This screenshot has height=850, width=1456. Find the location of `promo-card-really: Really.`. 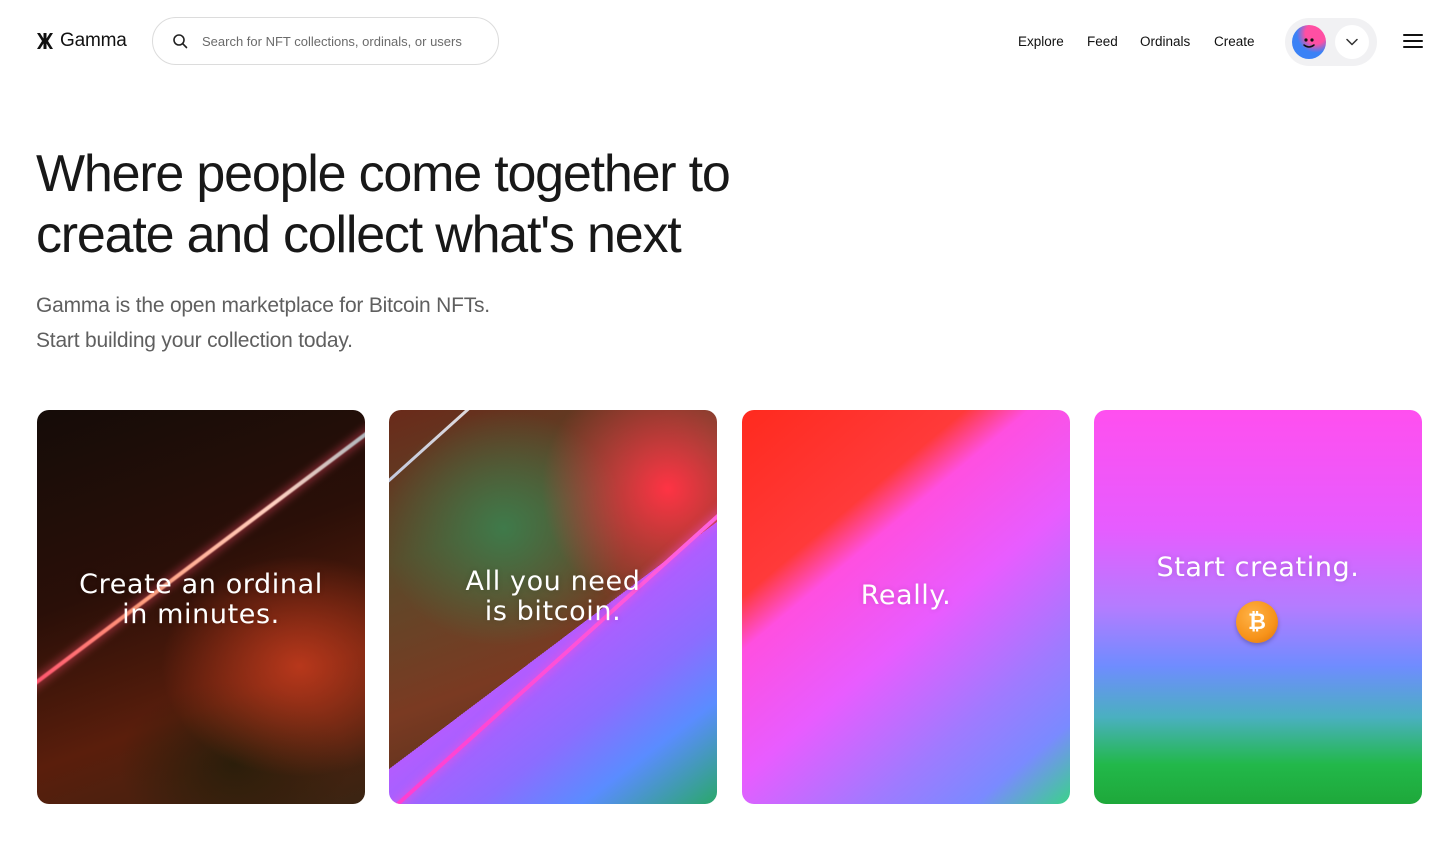

promo-card-really: Really. is located at coordinates (906, 607).